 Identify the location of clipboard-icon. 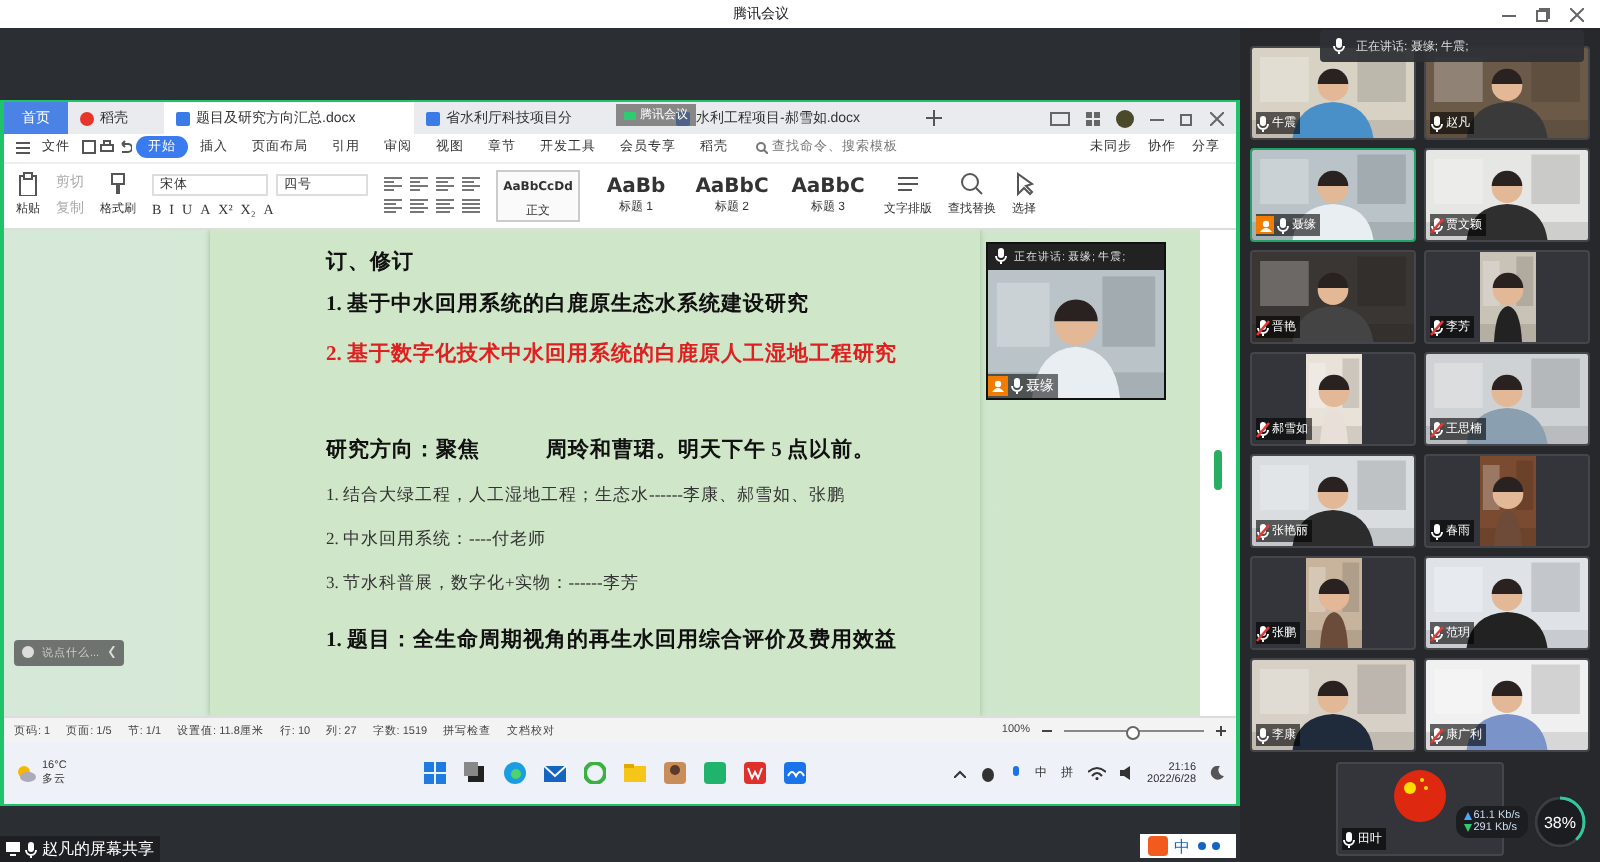
(28, 184).